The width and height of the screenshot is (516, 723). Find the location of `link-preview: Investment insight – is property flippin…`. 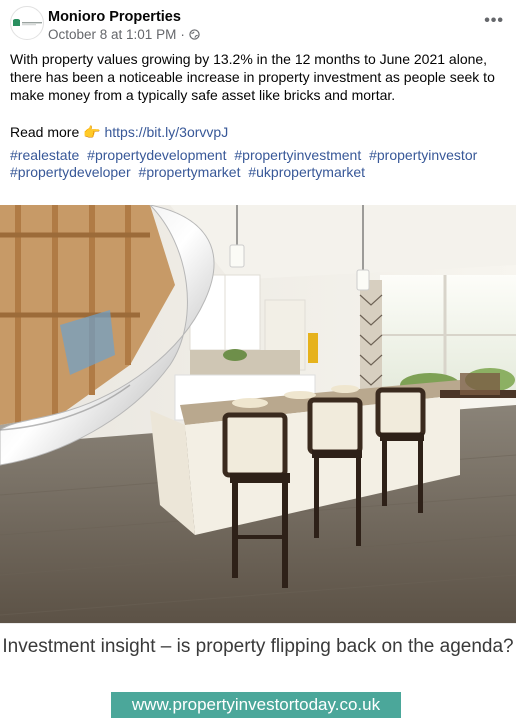

link-preview: Investment insight – is property flippin… is located at coordinates (258, 673).